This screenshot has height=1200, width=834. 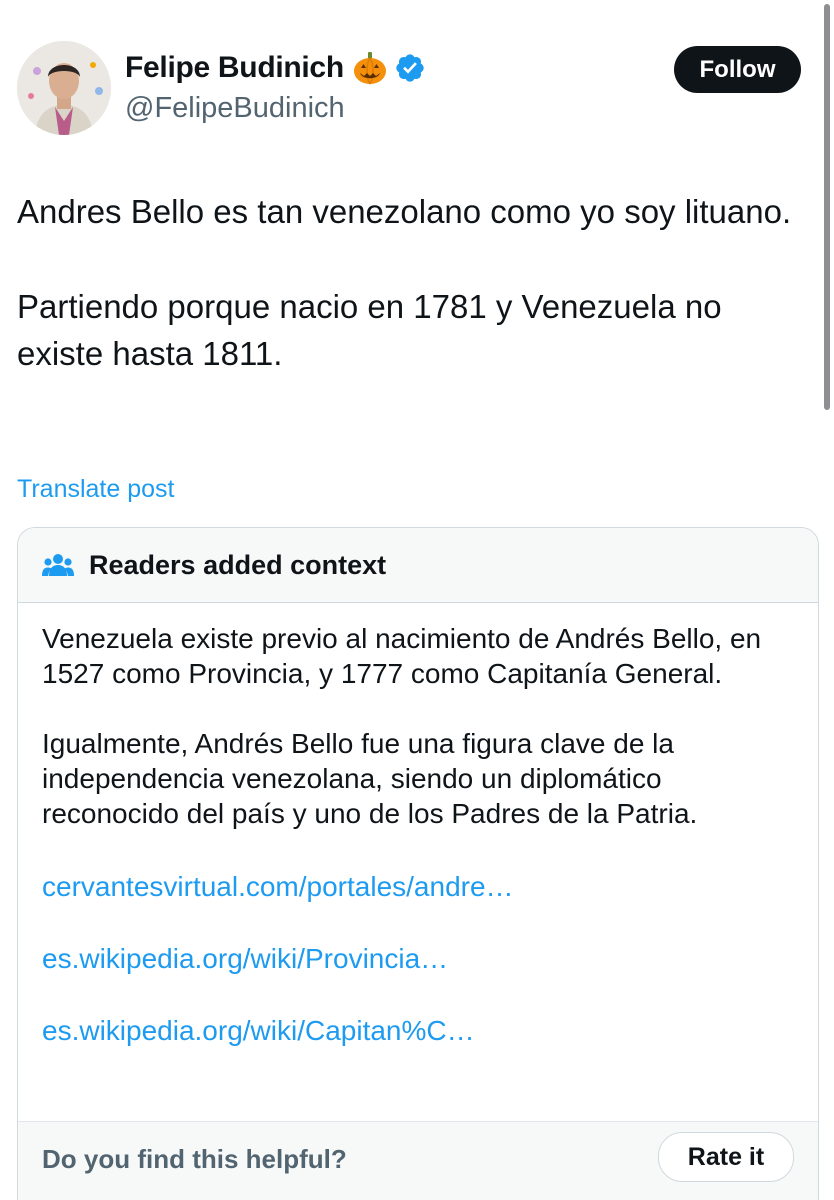 I want to click on people-icon, so click(x=58, y=565).